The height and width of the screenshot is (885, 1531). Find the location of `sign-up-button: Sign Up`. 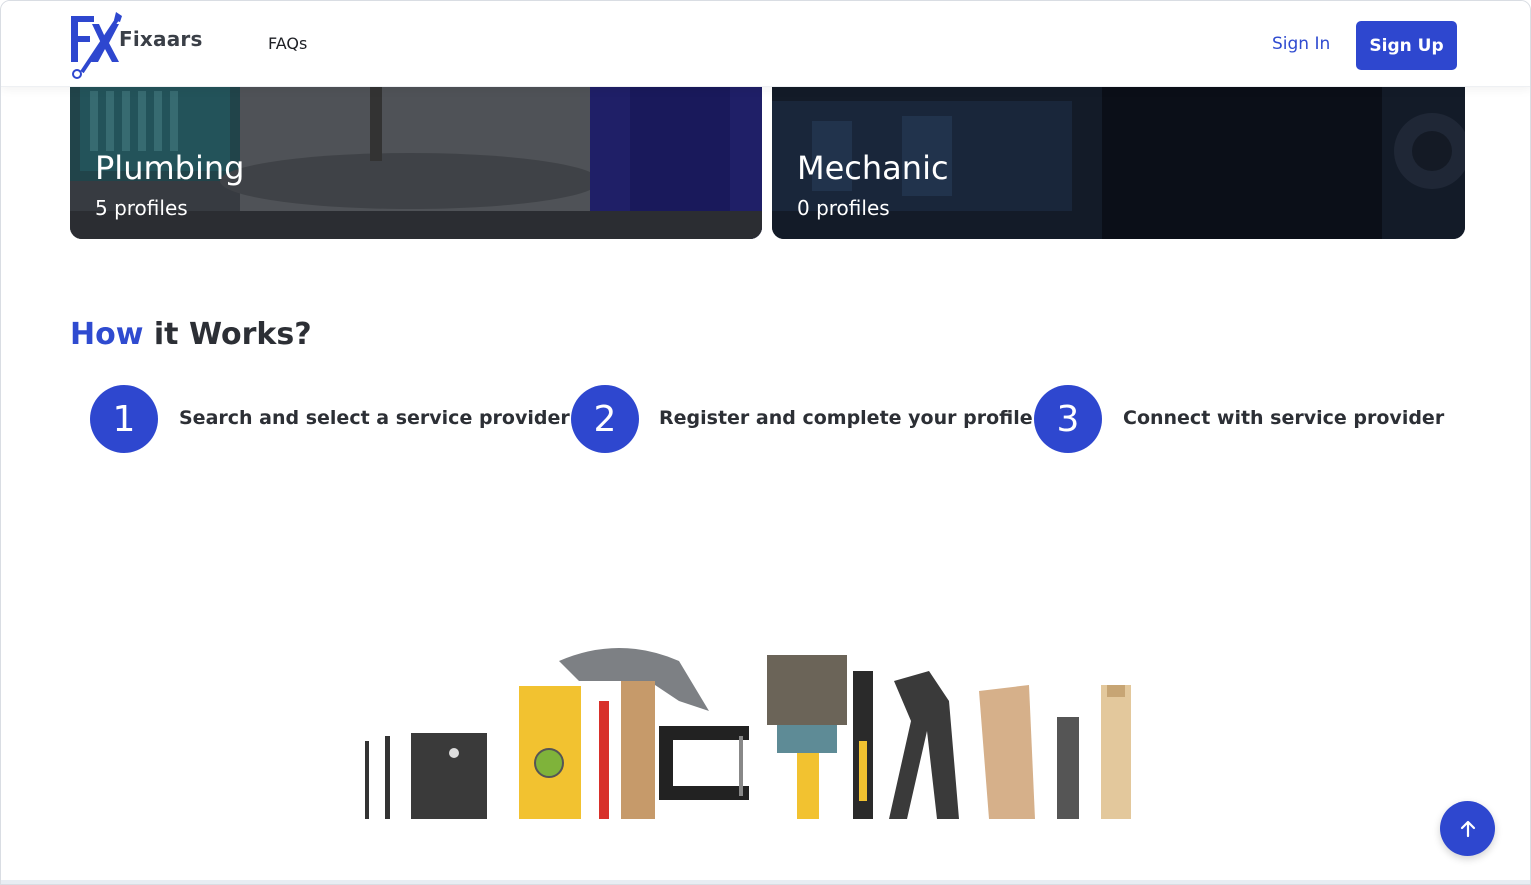

sign-up-button: Sign Up is located at coordinates (1406, 45).